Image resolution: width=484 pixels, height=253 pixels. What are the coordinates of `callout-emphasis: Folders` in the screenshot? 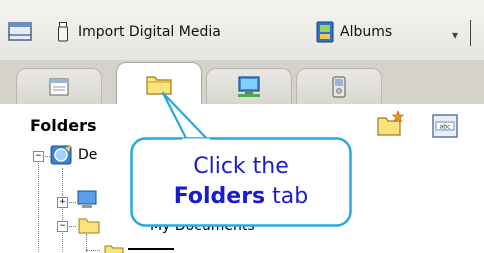 It's located at (219, 196).